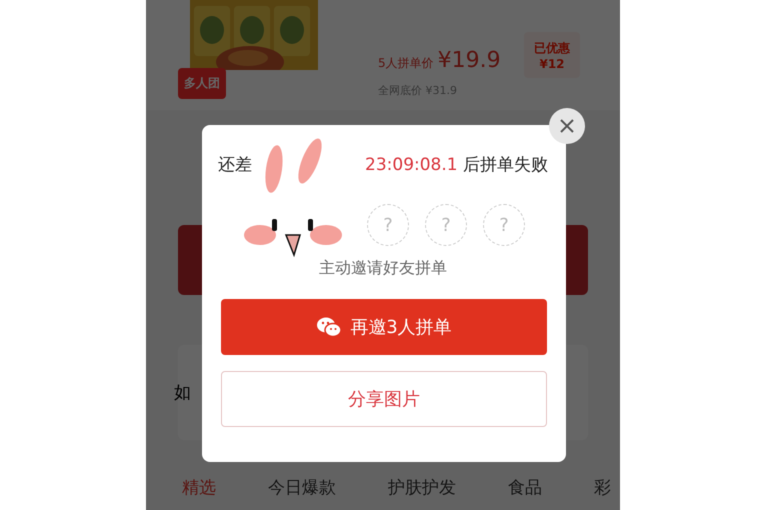  I want to click on close-button, so click(567, 126).